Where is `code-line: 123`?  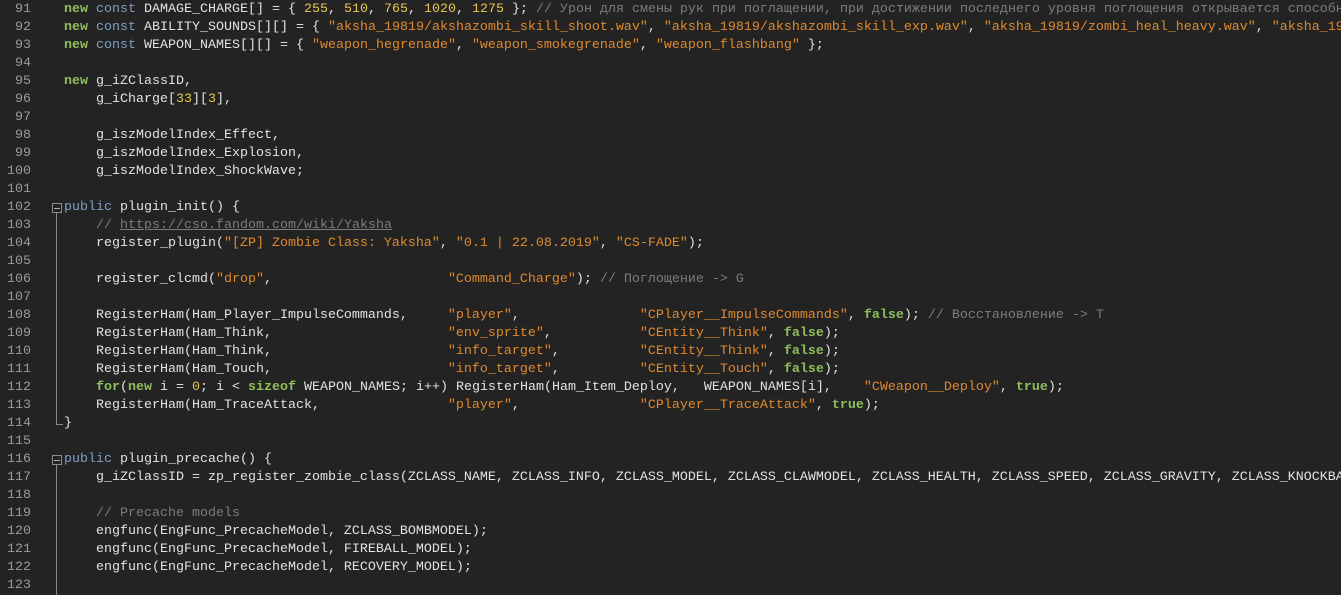 code-line: 123 is located at coordinates (670, 586).